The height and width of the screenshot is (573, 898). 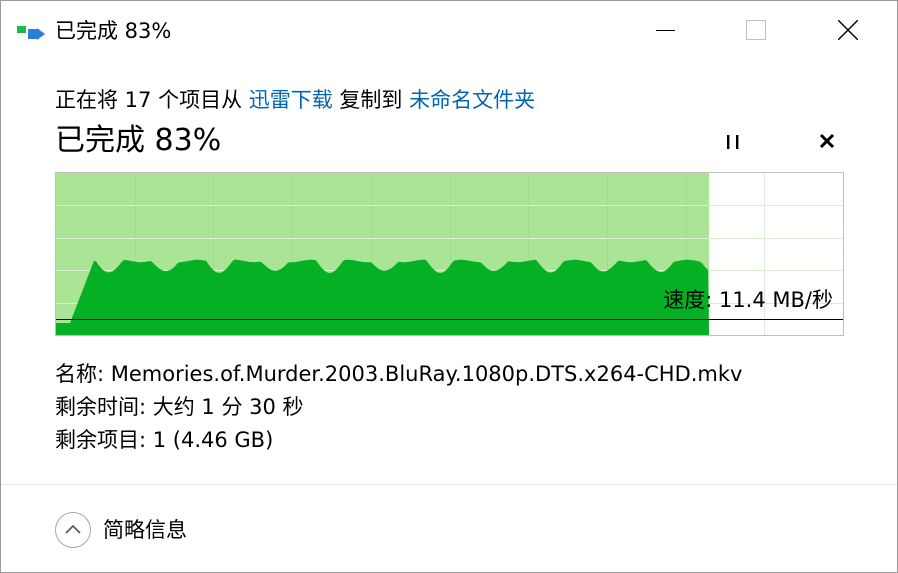 I want to click on copy-prefix: 正在将 17 个项目从, so click(x=152, y=100).